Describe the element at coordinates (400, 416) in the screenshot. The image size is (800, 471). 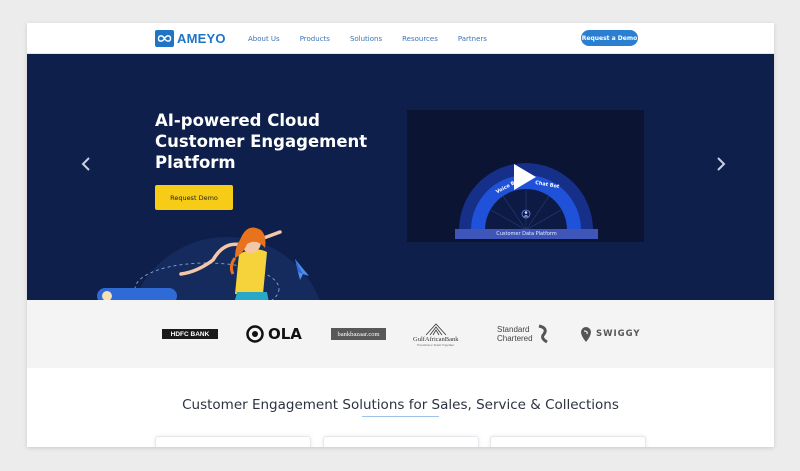
I see `section-title-underline` at that location.